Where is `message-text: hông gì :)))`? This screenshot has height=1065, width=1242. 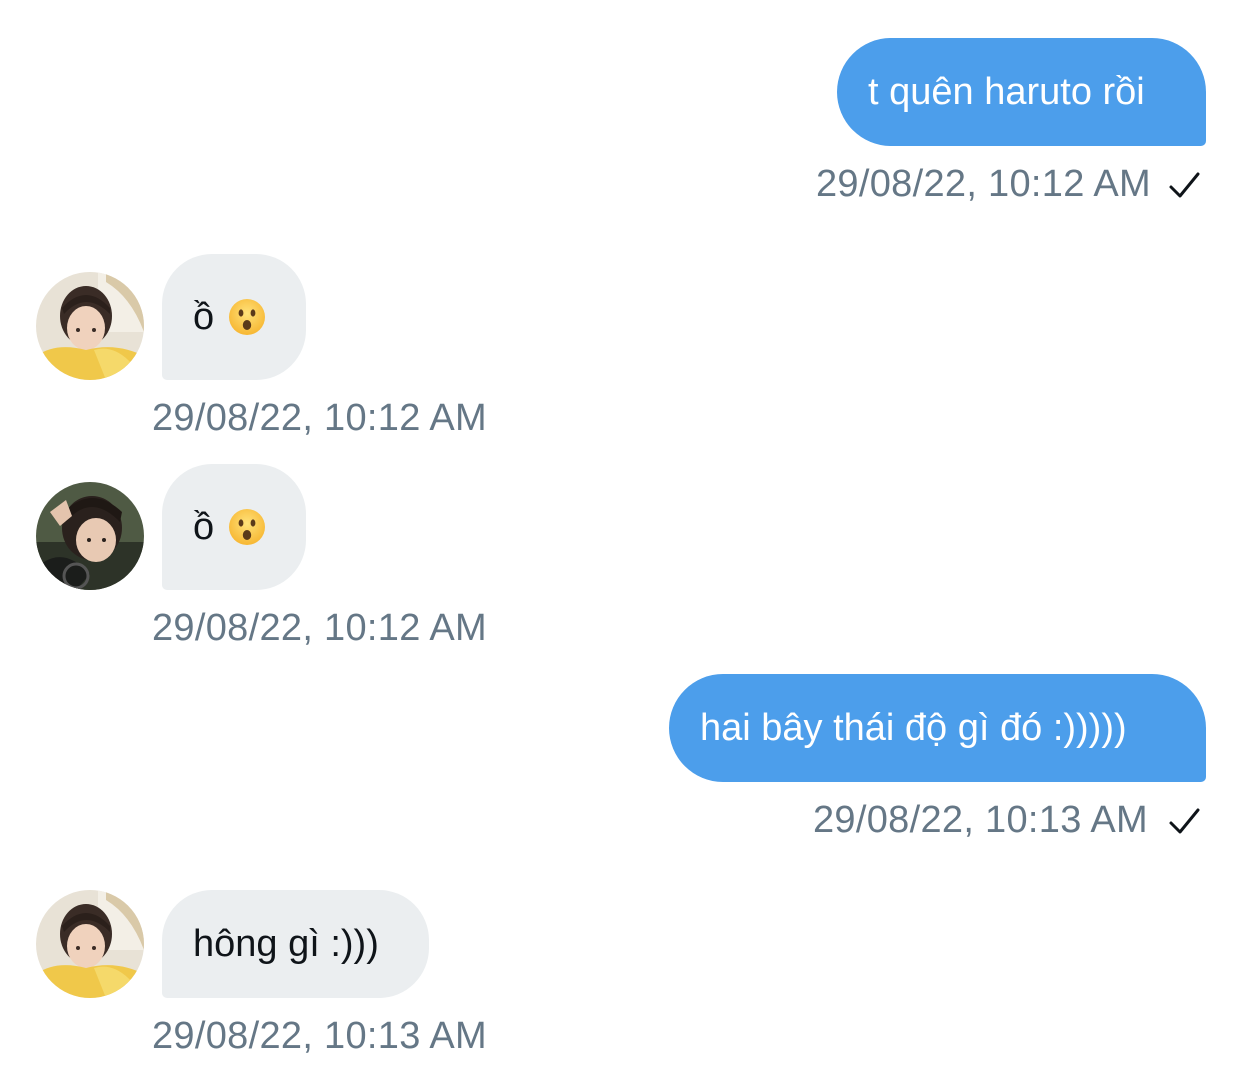
message-text: hông gì :))) is located at coordinates (286, 944).